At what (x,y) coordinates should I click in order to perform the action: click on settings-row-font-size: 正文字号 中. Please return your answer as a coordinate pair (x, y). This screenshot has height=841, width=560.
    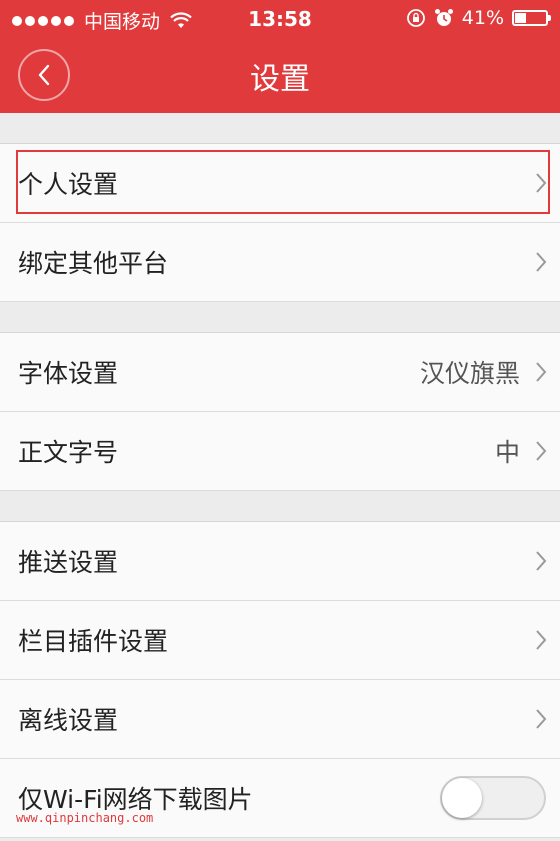
    Looking at the image, I should click on (280, 451).